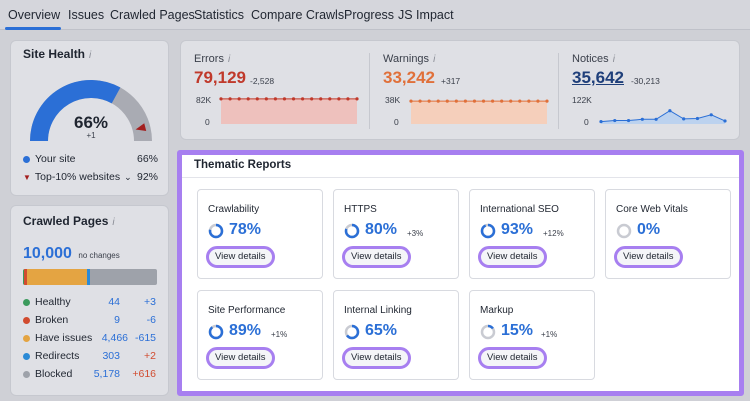 This screenshot has width=750, height=401. I want to click on report-delta: +3%, so click(415, 233).